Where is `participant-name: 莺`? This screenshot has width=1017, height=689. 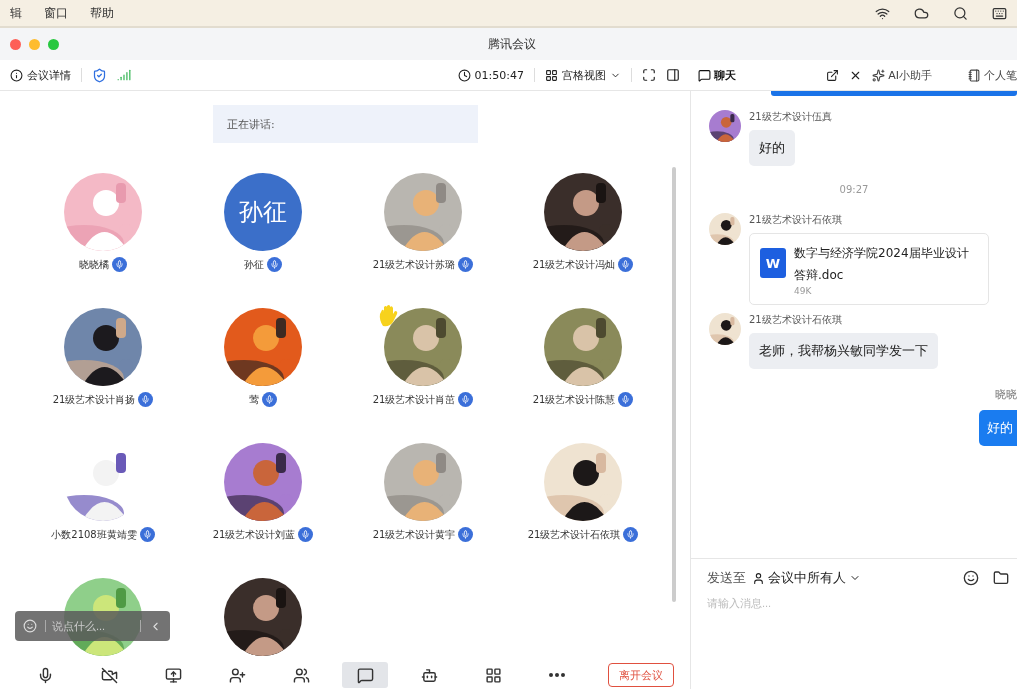
participant-name: 莺 is located at coordinates (254, 399).